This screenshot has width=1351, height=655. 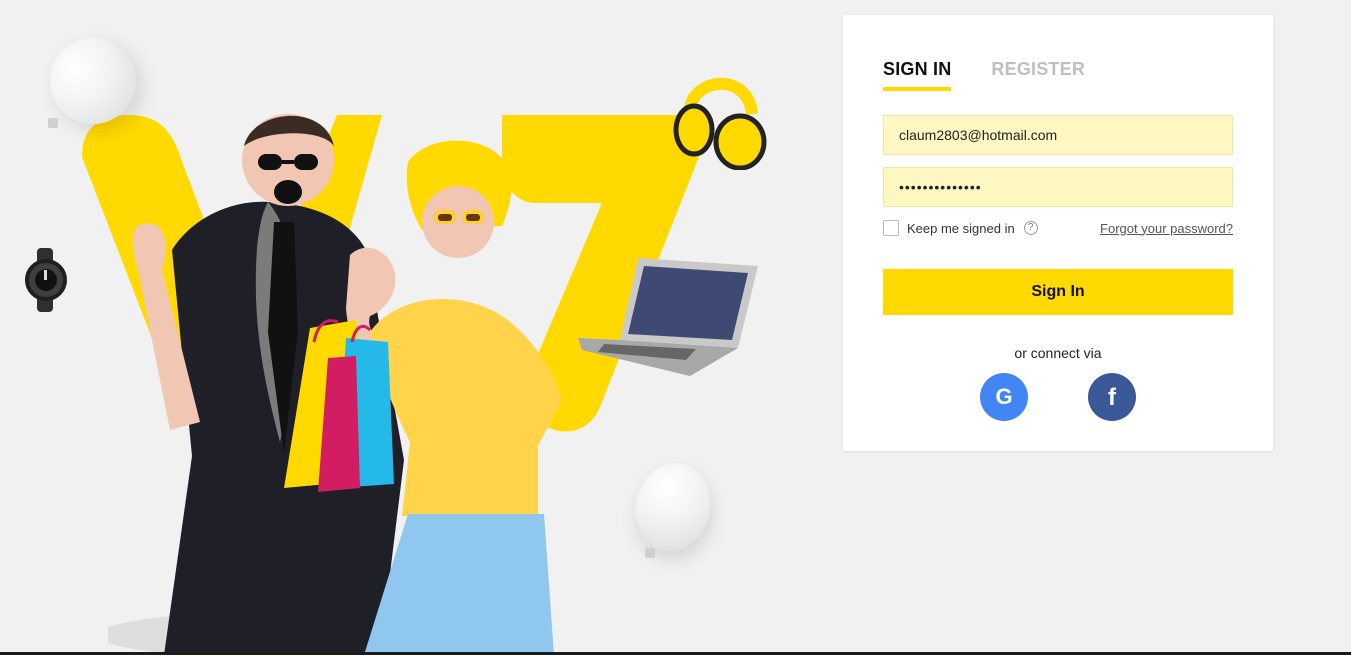 What do you see at coordinates (1058, 187) in the screenshot?
I see `password-field` at bounding box center [1058, 187].